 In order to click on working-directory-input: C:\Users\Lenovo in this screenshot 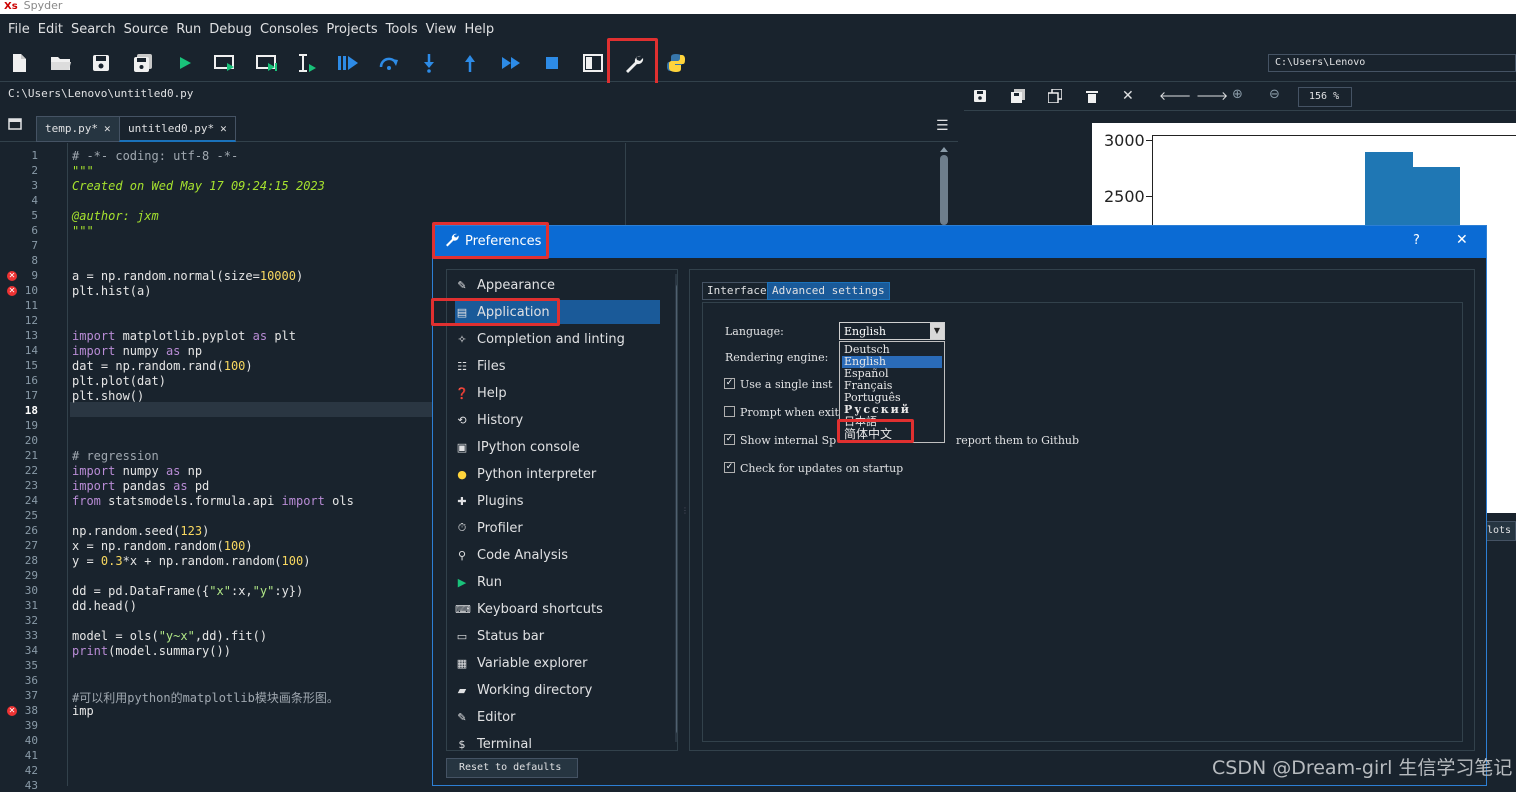, I will do `click(1392, 63)`.